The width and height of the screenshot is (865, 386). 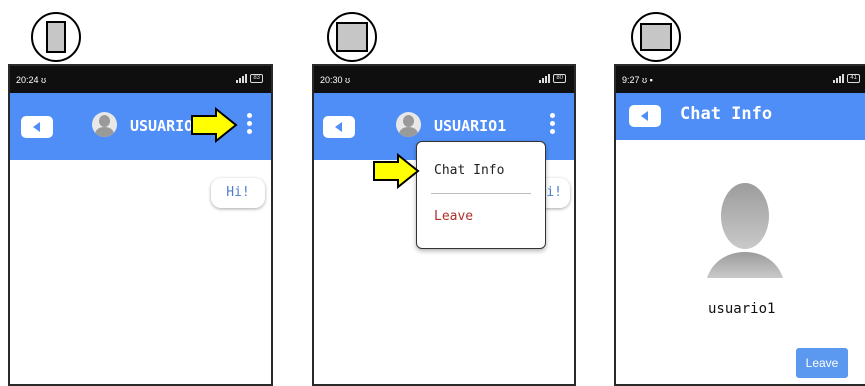 What do you see at coordinates (238, 193) in the screenshot?
I see `message-bubble: Hi!` at bounding box center [238, 193].